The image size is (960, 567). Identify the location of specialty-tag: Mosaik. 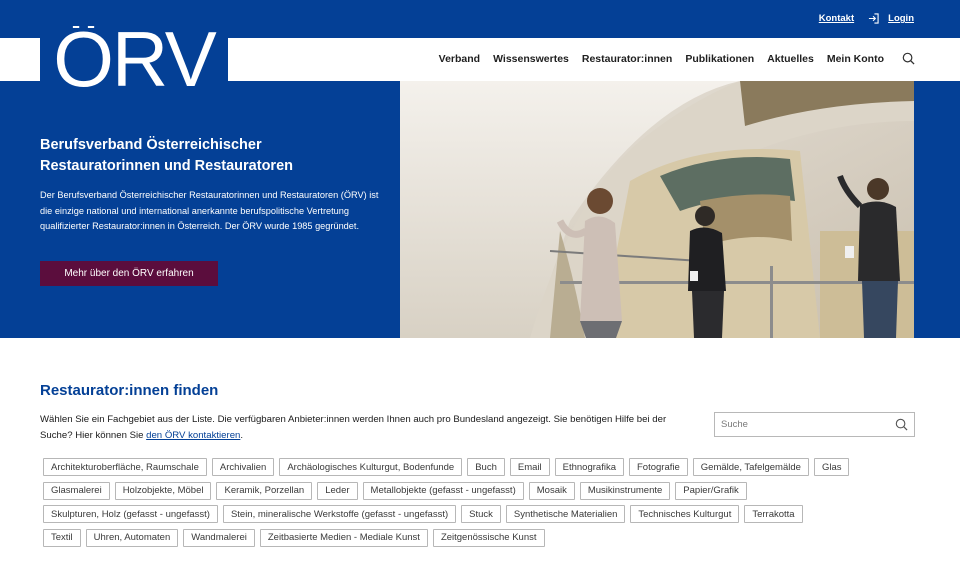
(551, 490).